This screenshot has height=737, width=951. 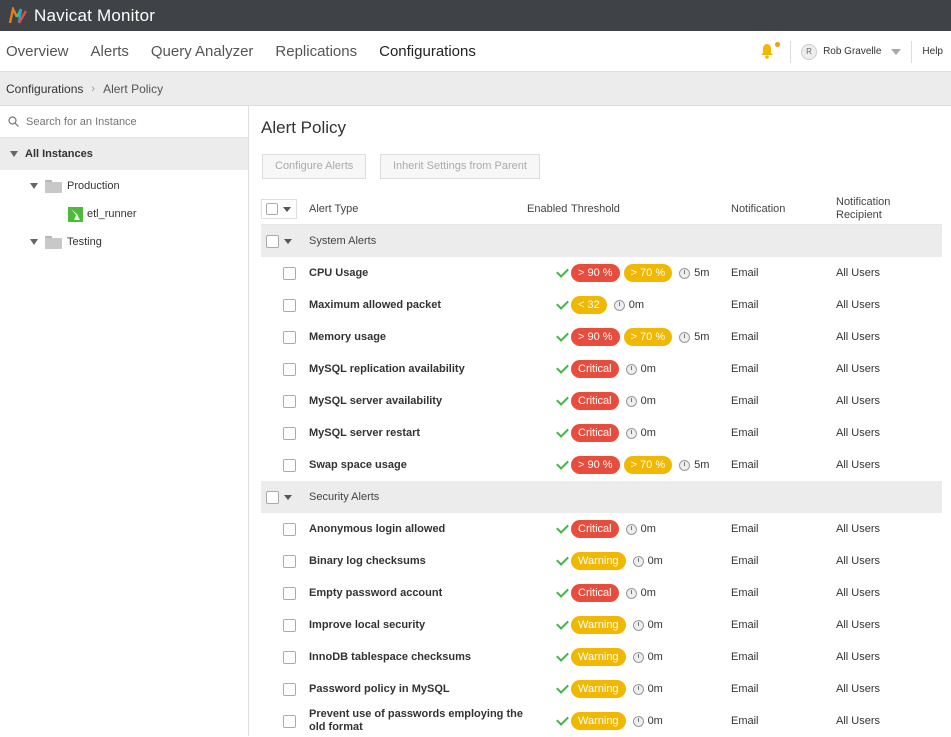 What do you see at coordinates (601, 337) in the screenshot?
I see `table-row: Memory usage > 90 % > 70 % 5m Email All Users` at bounding box center [601, 337].